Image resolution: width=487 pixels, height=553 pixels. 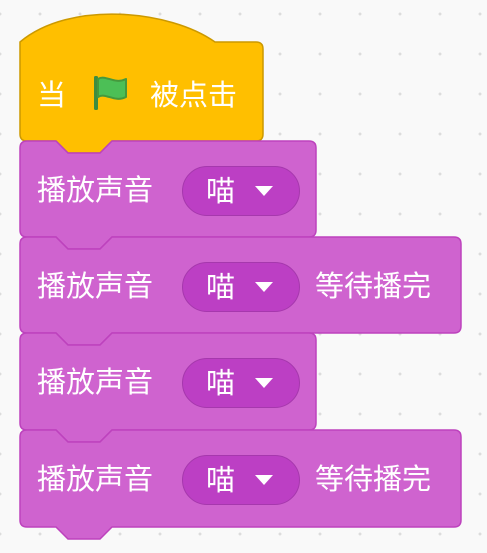 What do you see at coordinates (194, 95) in the screenshot?
I see `hat-suffix-label: 被点击` at bounding box center [194, 95].